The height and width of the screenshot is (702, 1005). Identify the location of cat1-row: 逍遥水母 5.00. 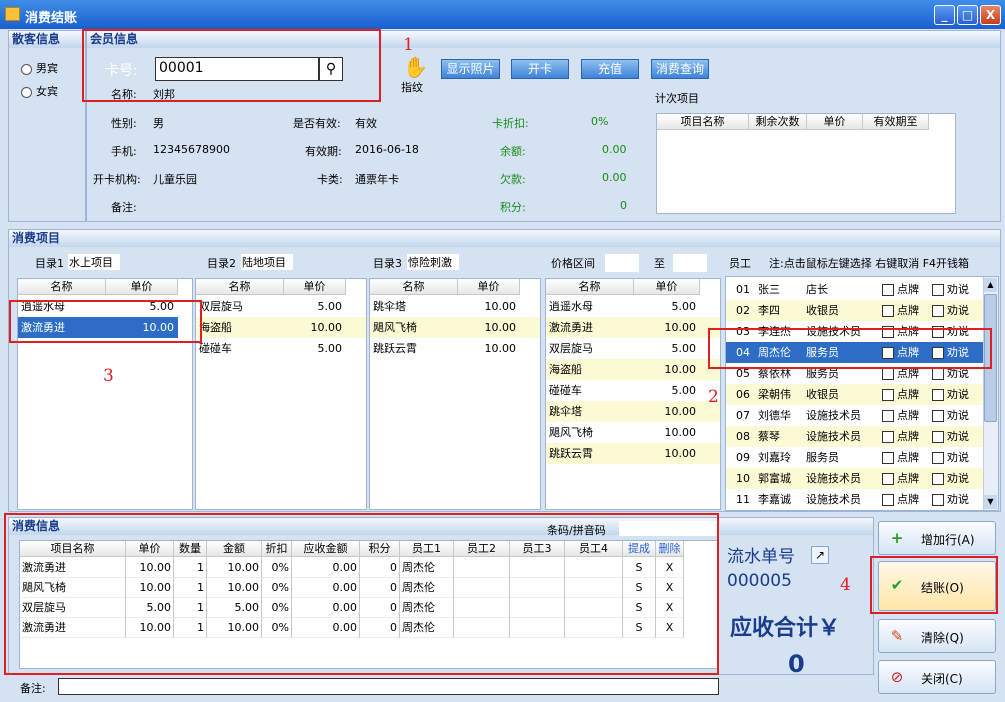
(98, 306).